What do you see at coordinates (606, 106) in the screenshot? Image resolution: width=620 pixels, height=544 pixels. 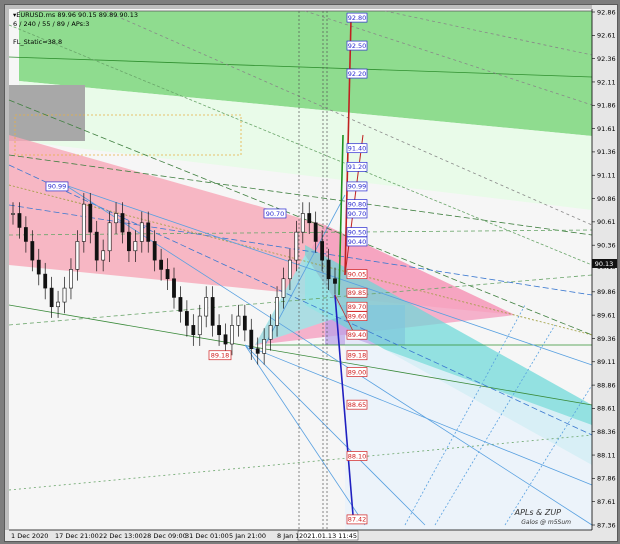 I see `y-tick-label: 91.86` at bounding box center [606, 106].